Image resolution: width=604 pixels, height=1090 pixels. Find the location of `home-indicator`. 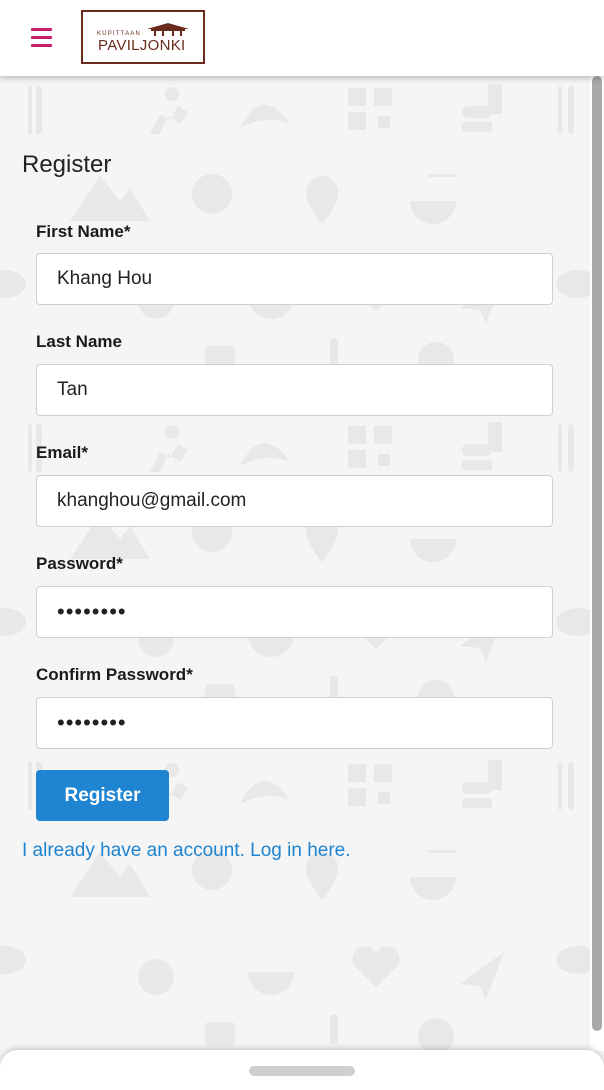

home-indicator is located at coordinates (302, 1071).